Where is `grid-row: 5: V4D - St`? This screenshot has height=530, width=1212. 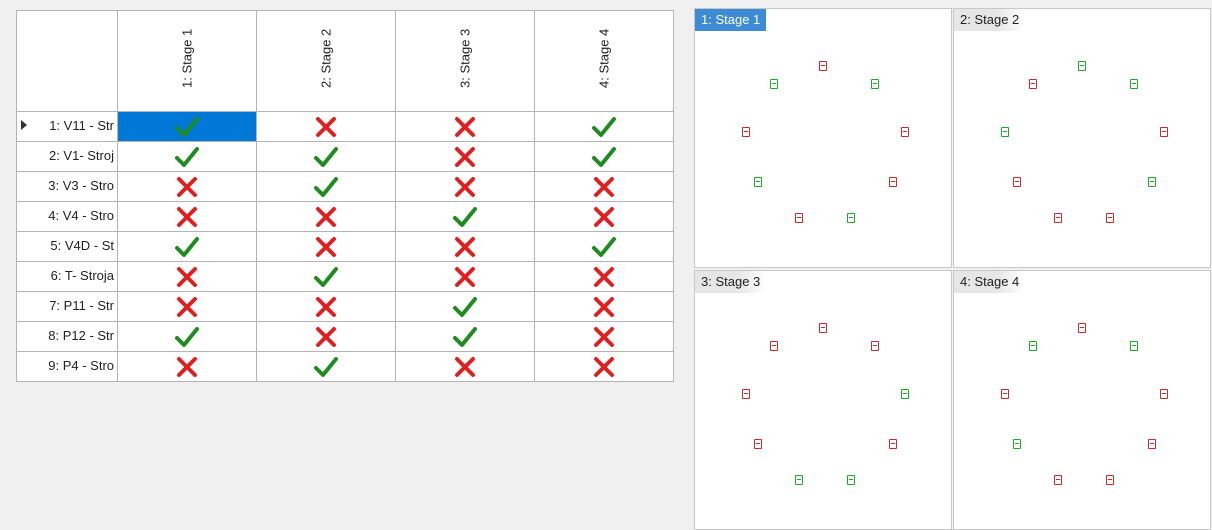
grid-row: 5: V4D - St is located at coordinates (345, 246).